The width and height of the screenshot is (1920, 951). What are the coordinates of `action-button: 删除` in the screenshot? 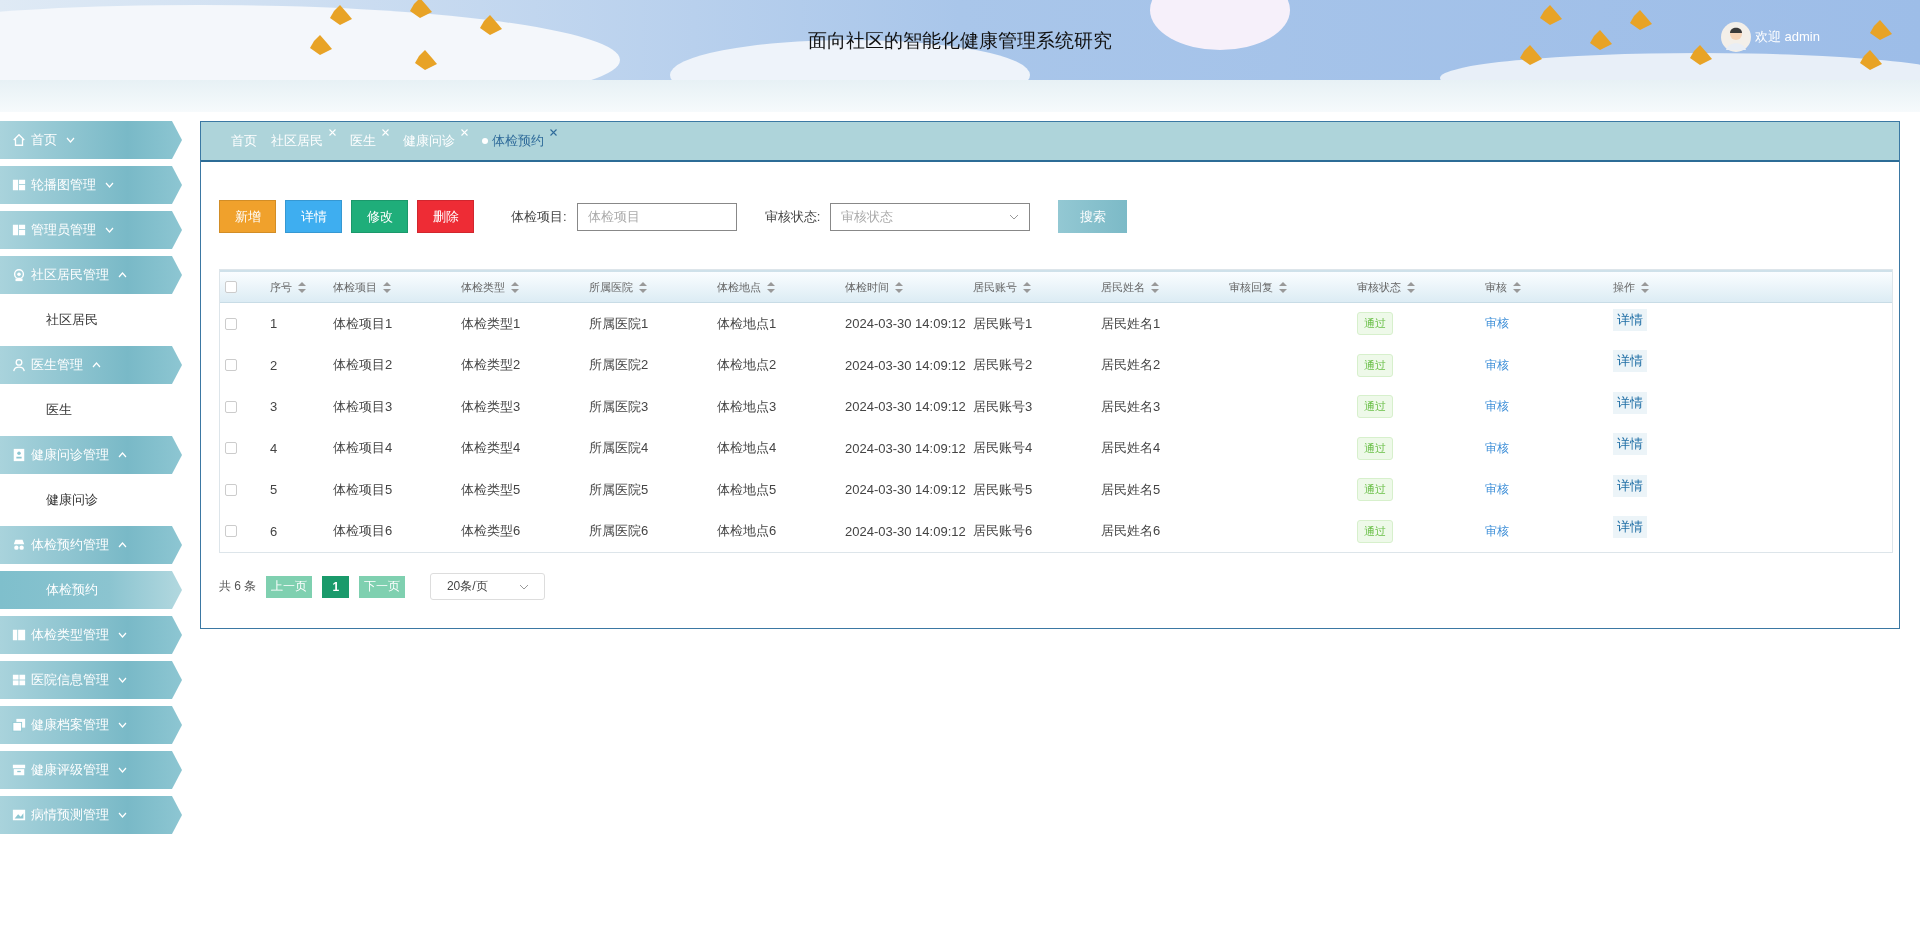 It's located at (445, 216).